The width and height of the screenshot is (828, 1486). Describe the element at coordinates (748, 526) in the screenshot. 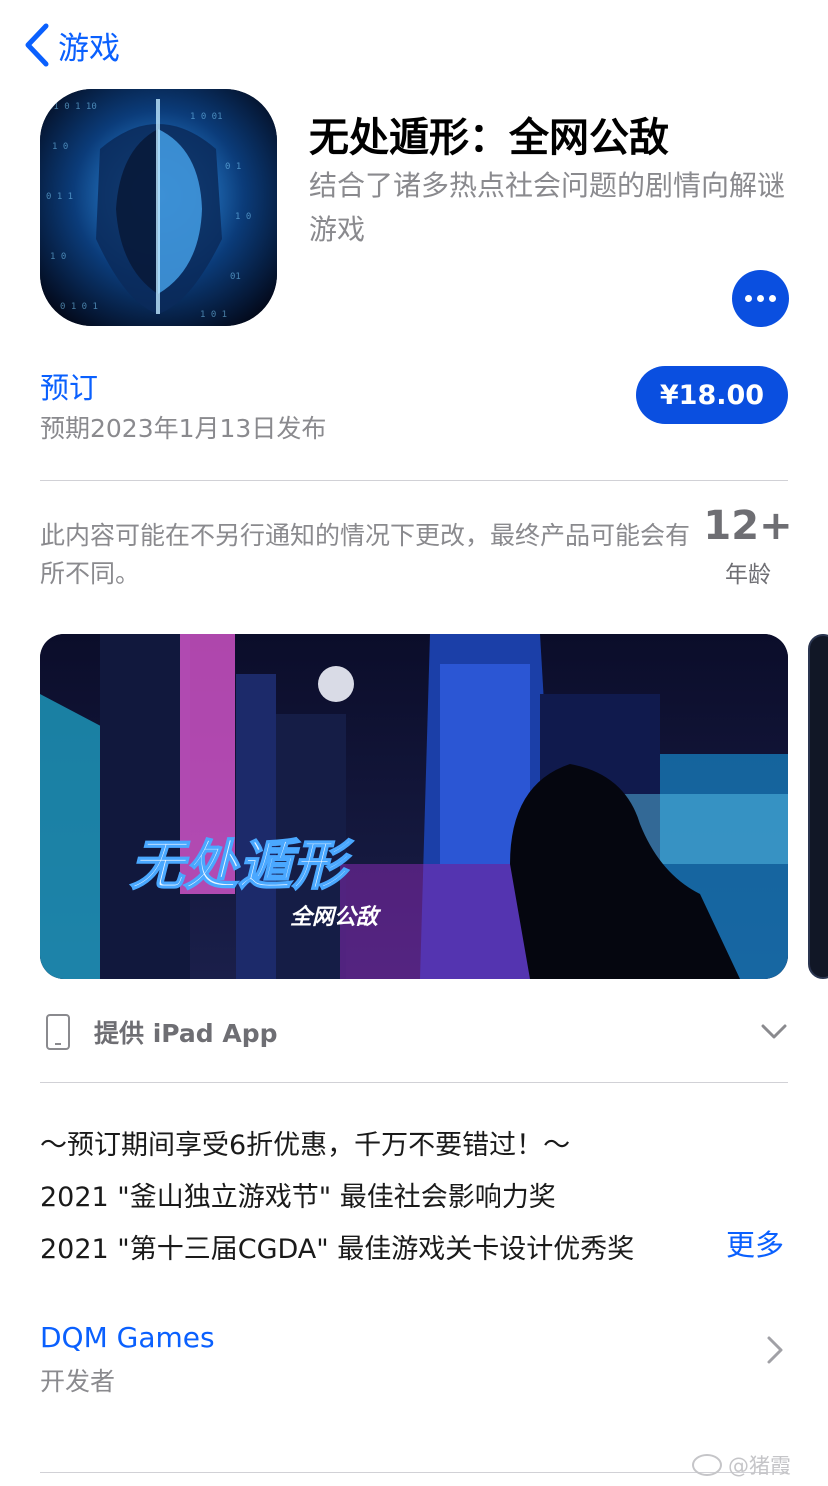

I see `age-rating-value: 12+` at that location.